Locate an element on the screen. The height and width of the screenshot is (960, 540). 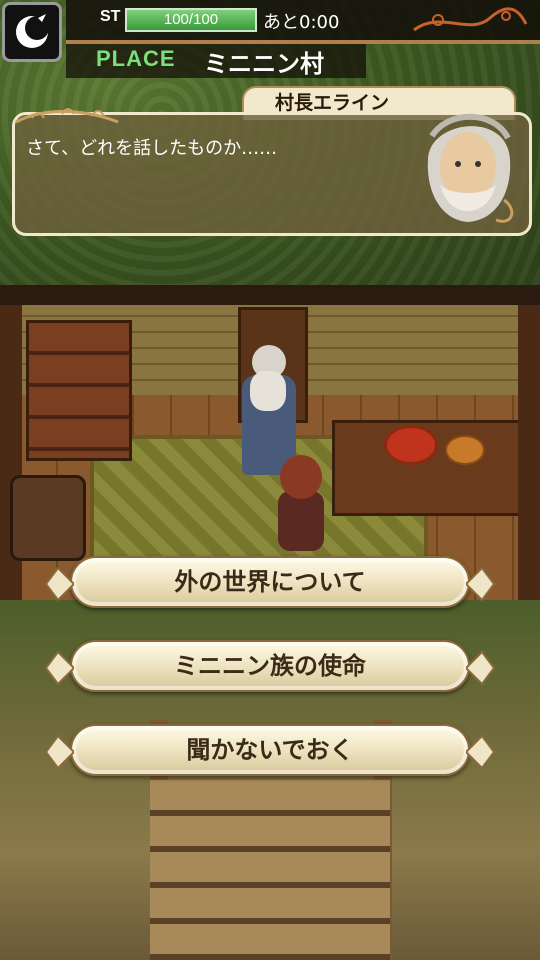
stamina-text: 100/100 is located at coordinates (191, 19).